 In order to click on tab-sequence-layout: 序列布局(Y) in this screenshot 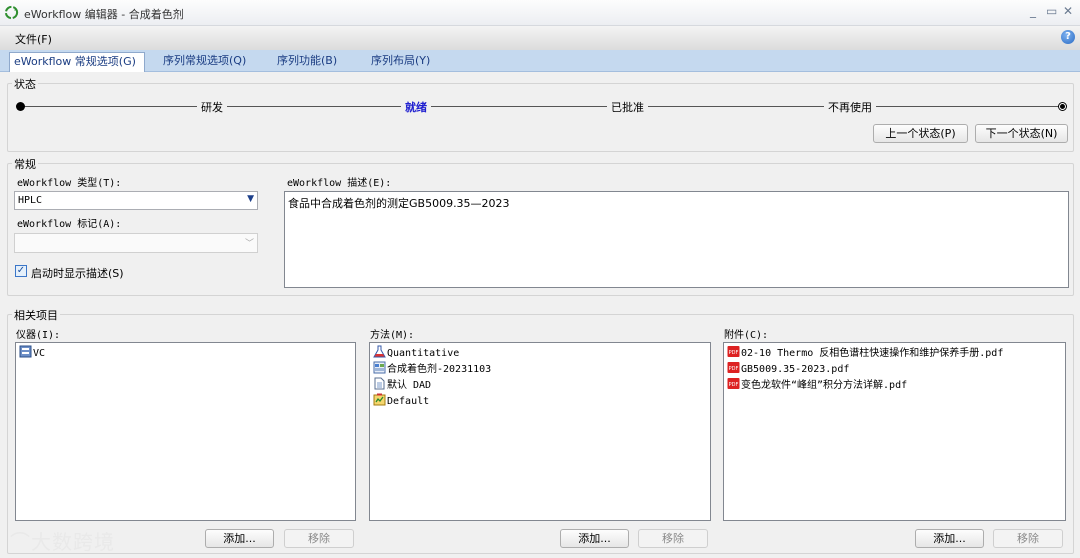, I will do `click(400, 62)`.